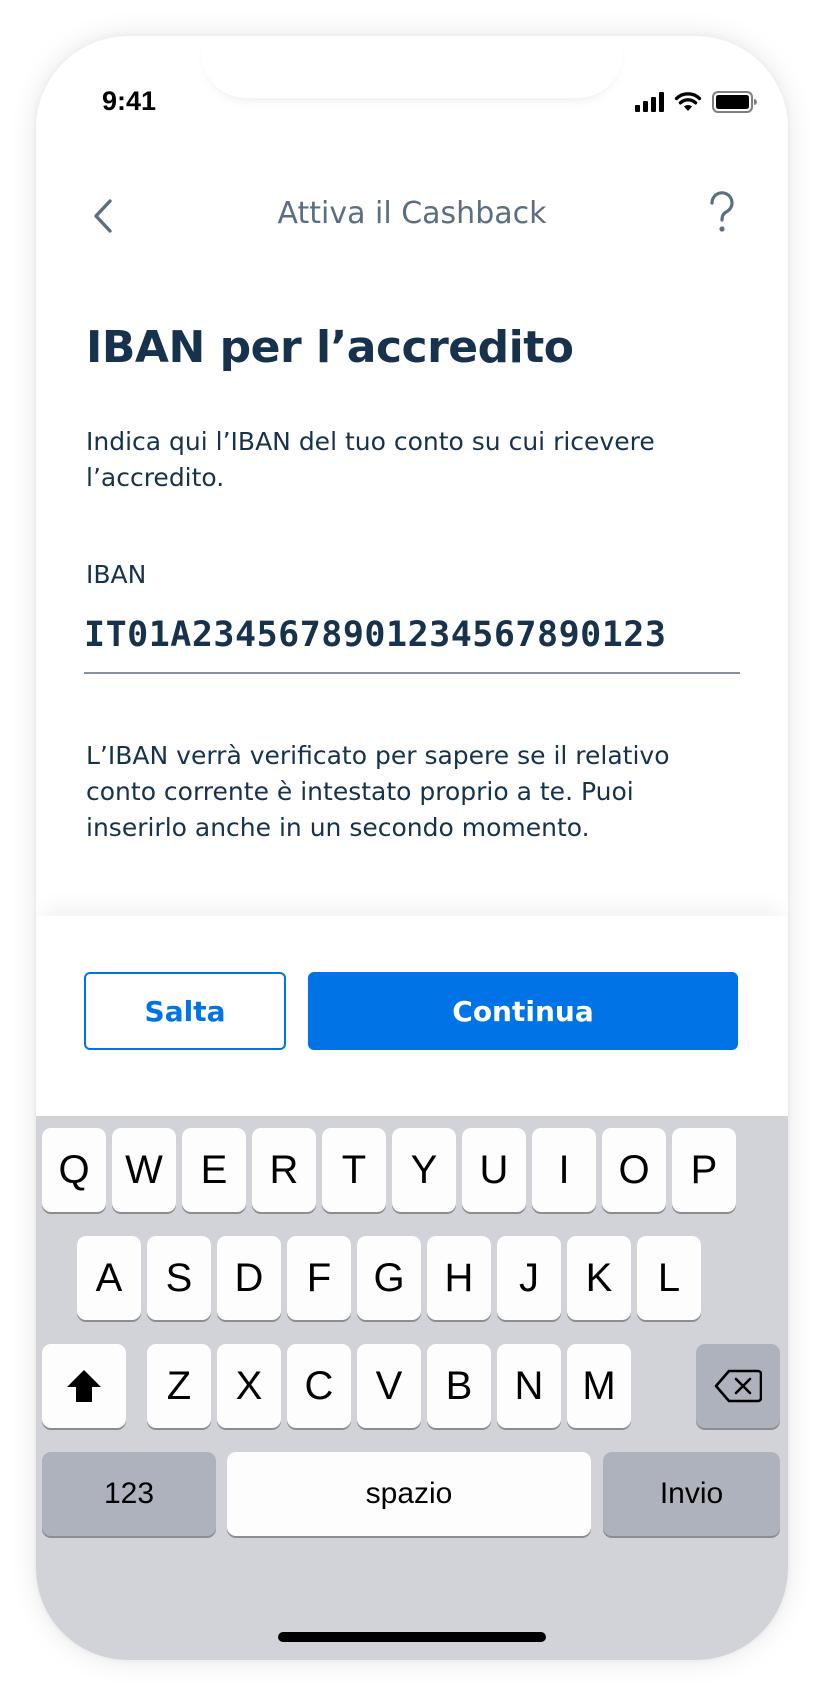  I want to click on key-x: X, so click(249, 1386).